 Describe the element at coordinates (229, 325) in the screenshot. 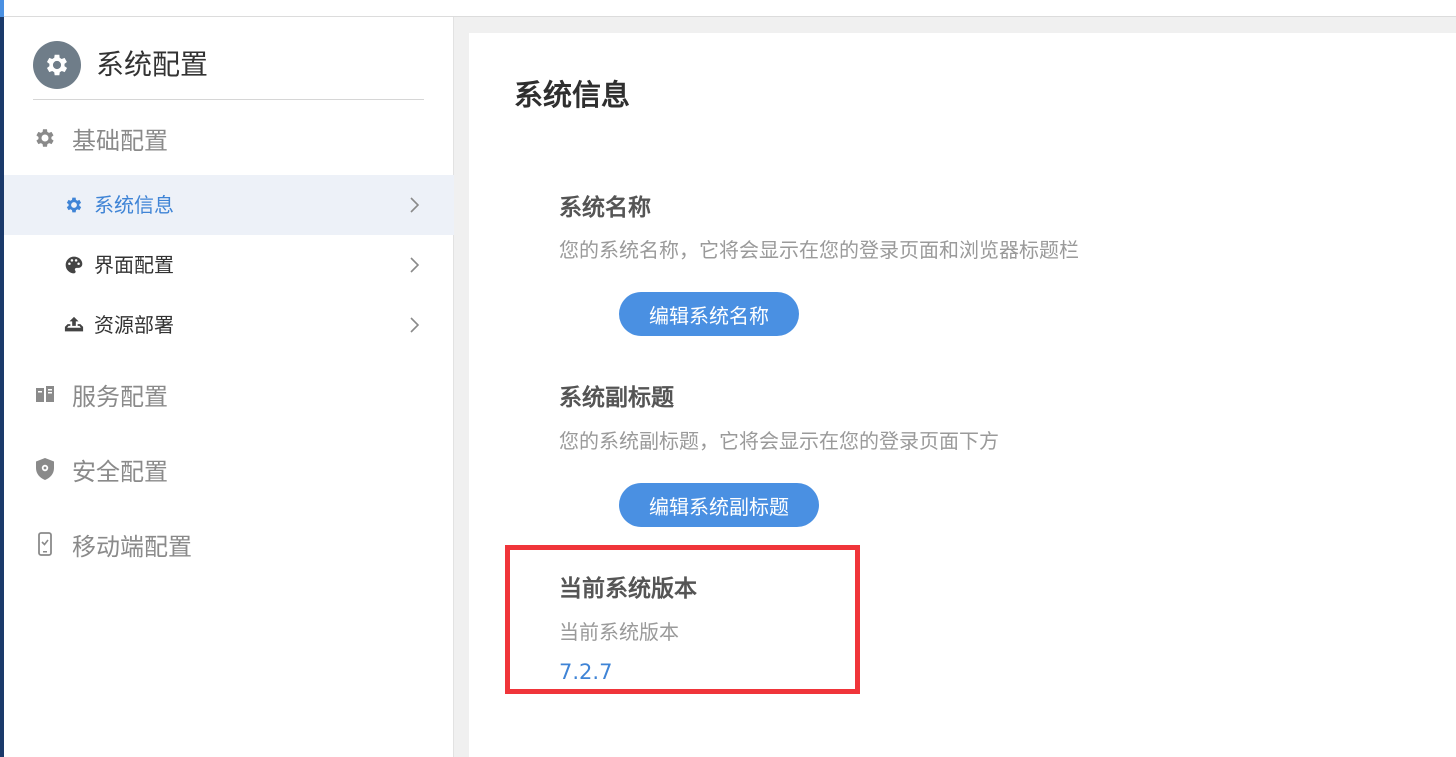

I see `sidebar-item-resource-deploy: 资源部署` at that location.